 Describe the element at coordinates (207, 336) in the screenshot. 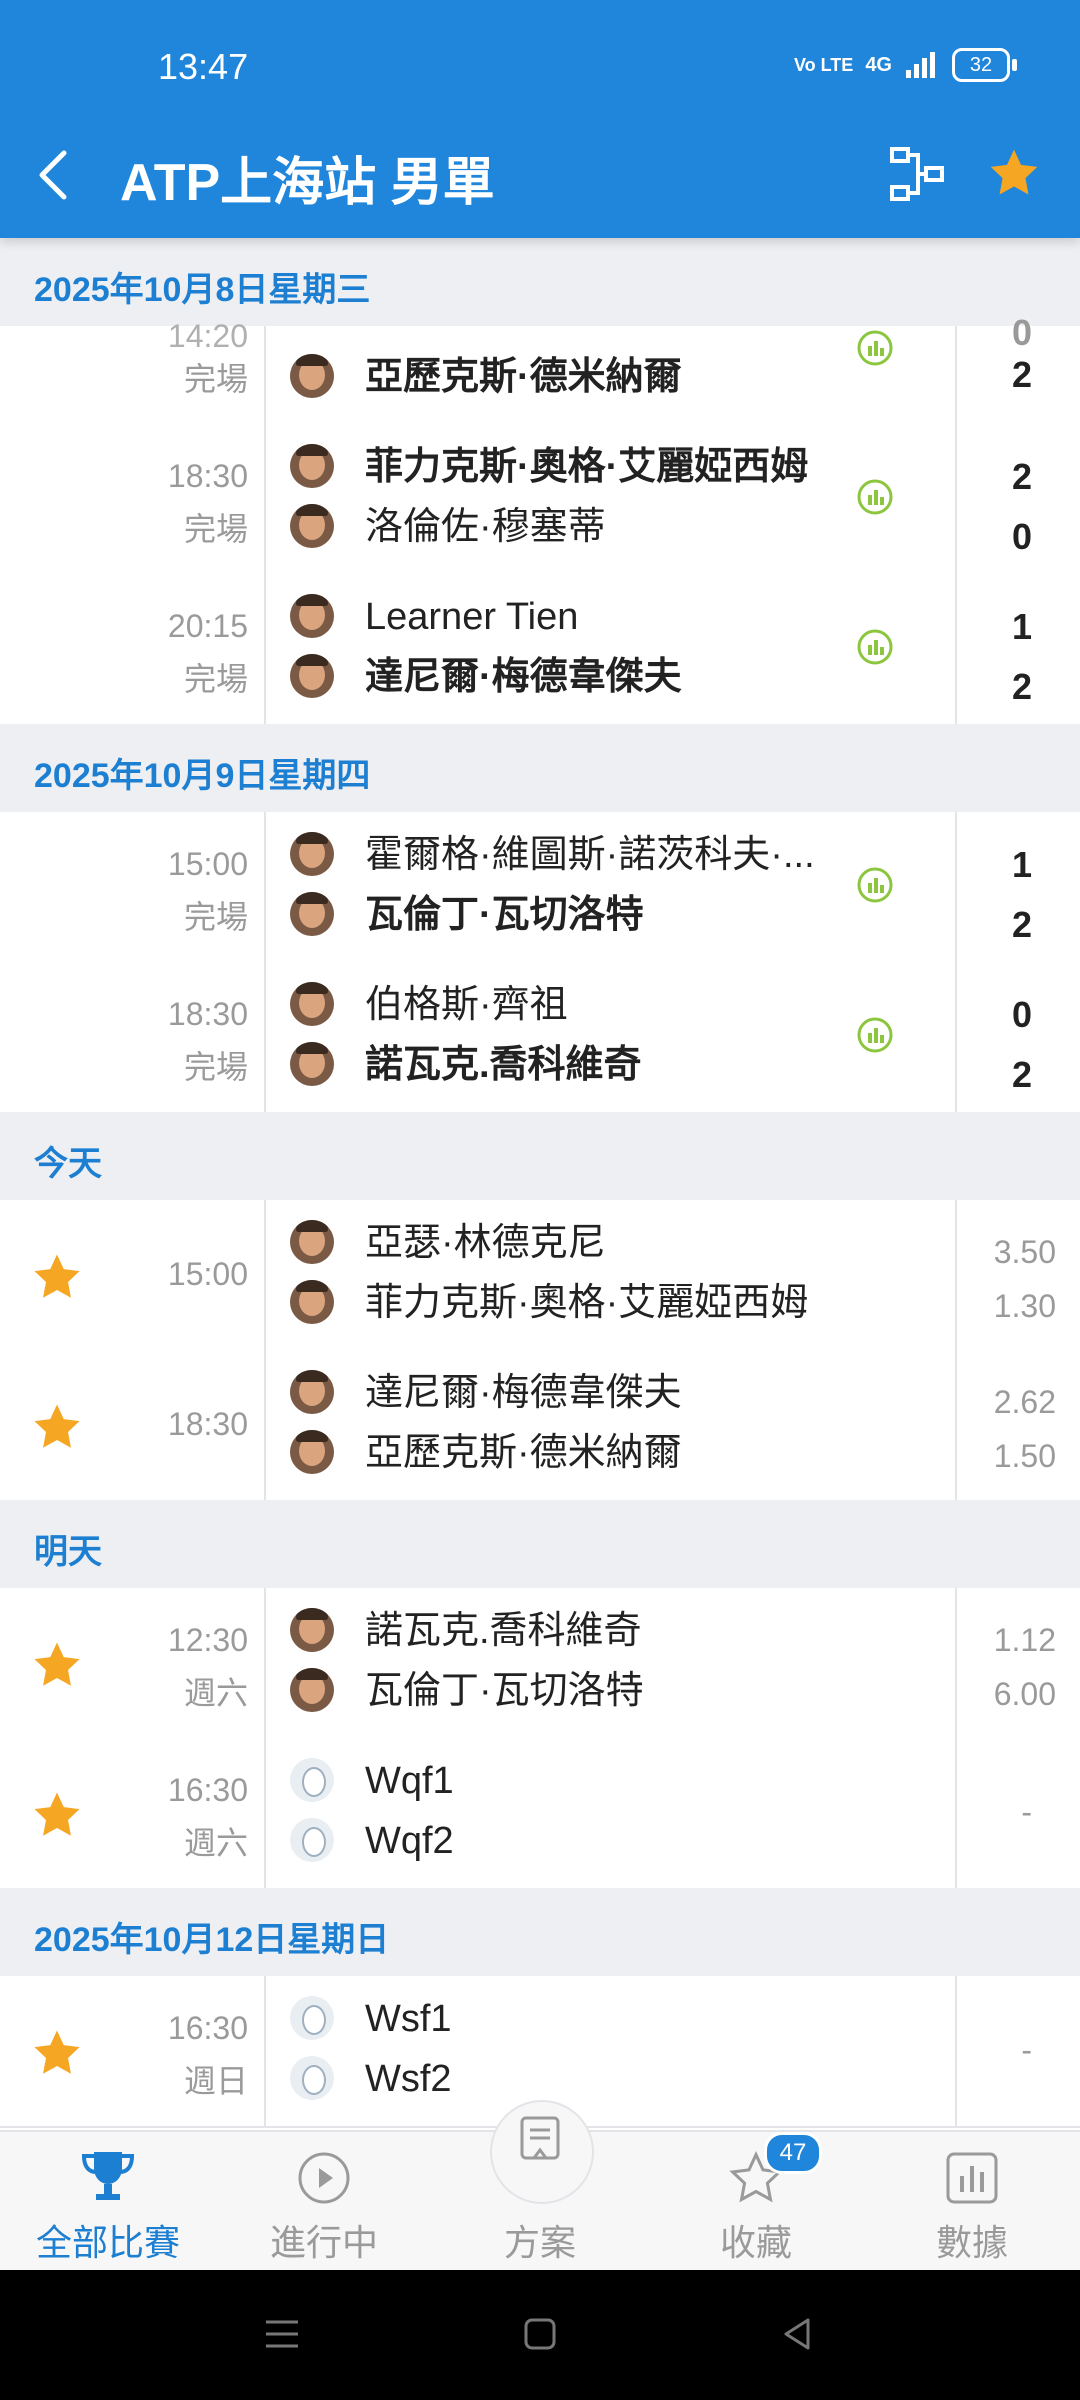

I see `match-time: 14:20` at that location.